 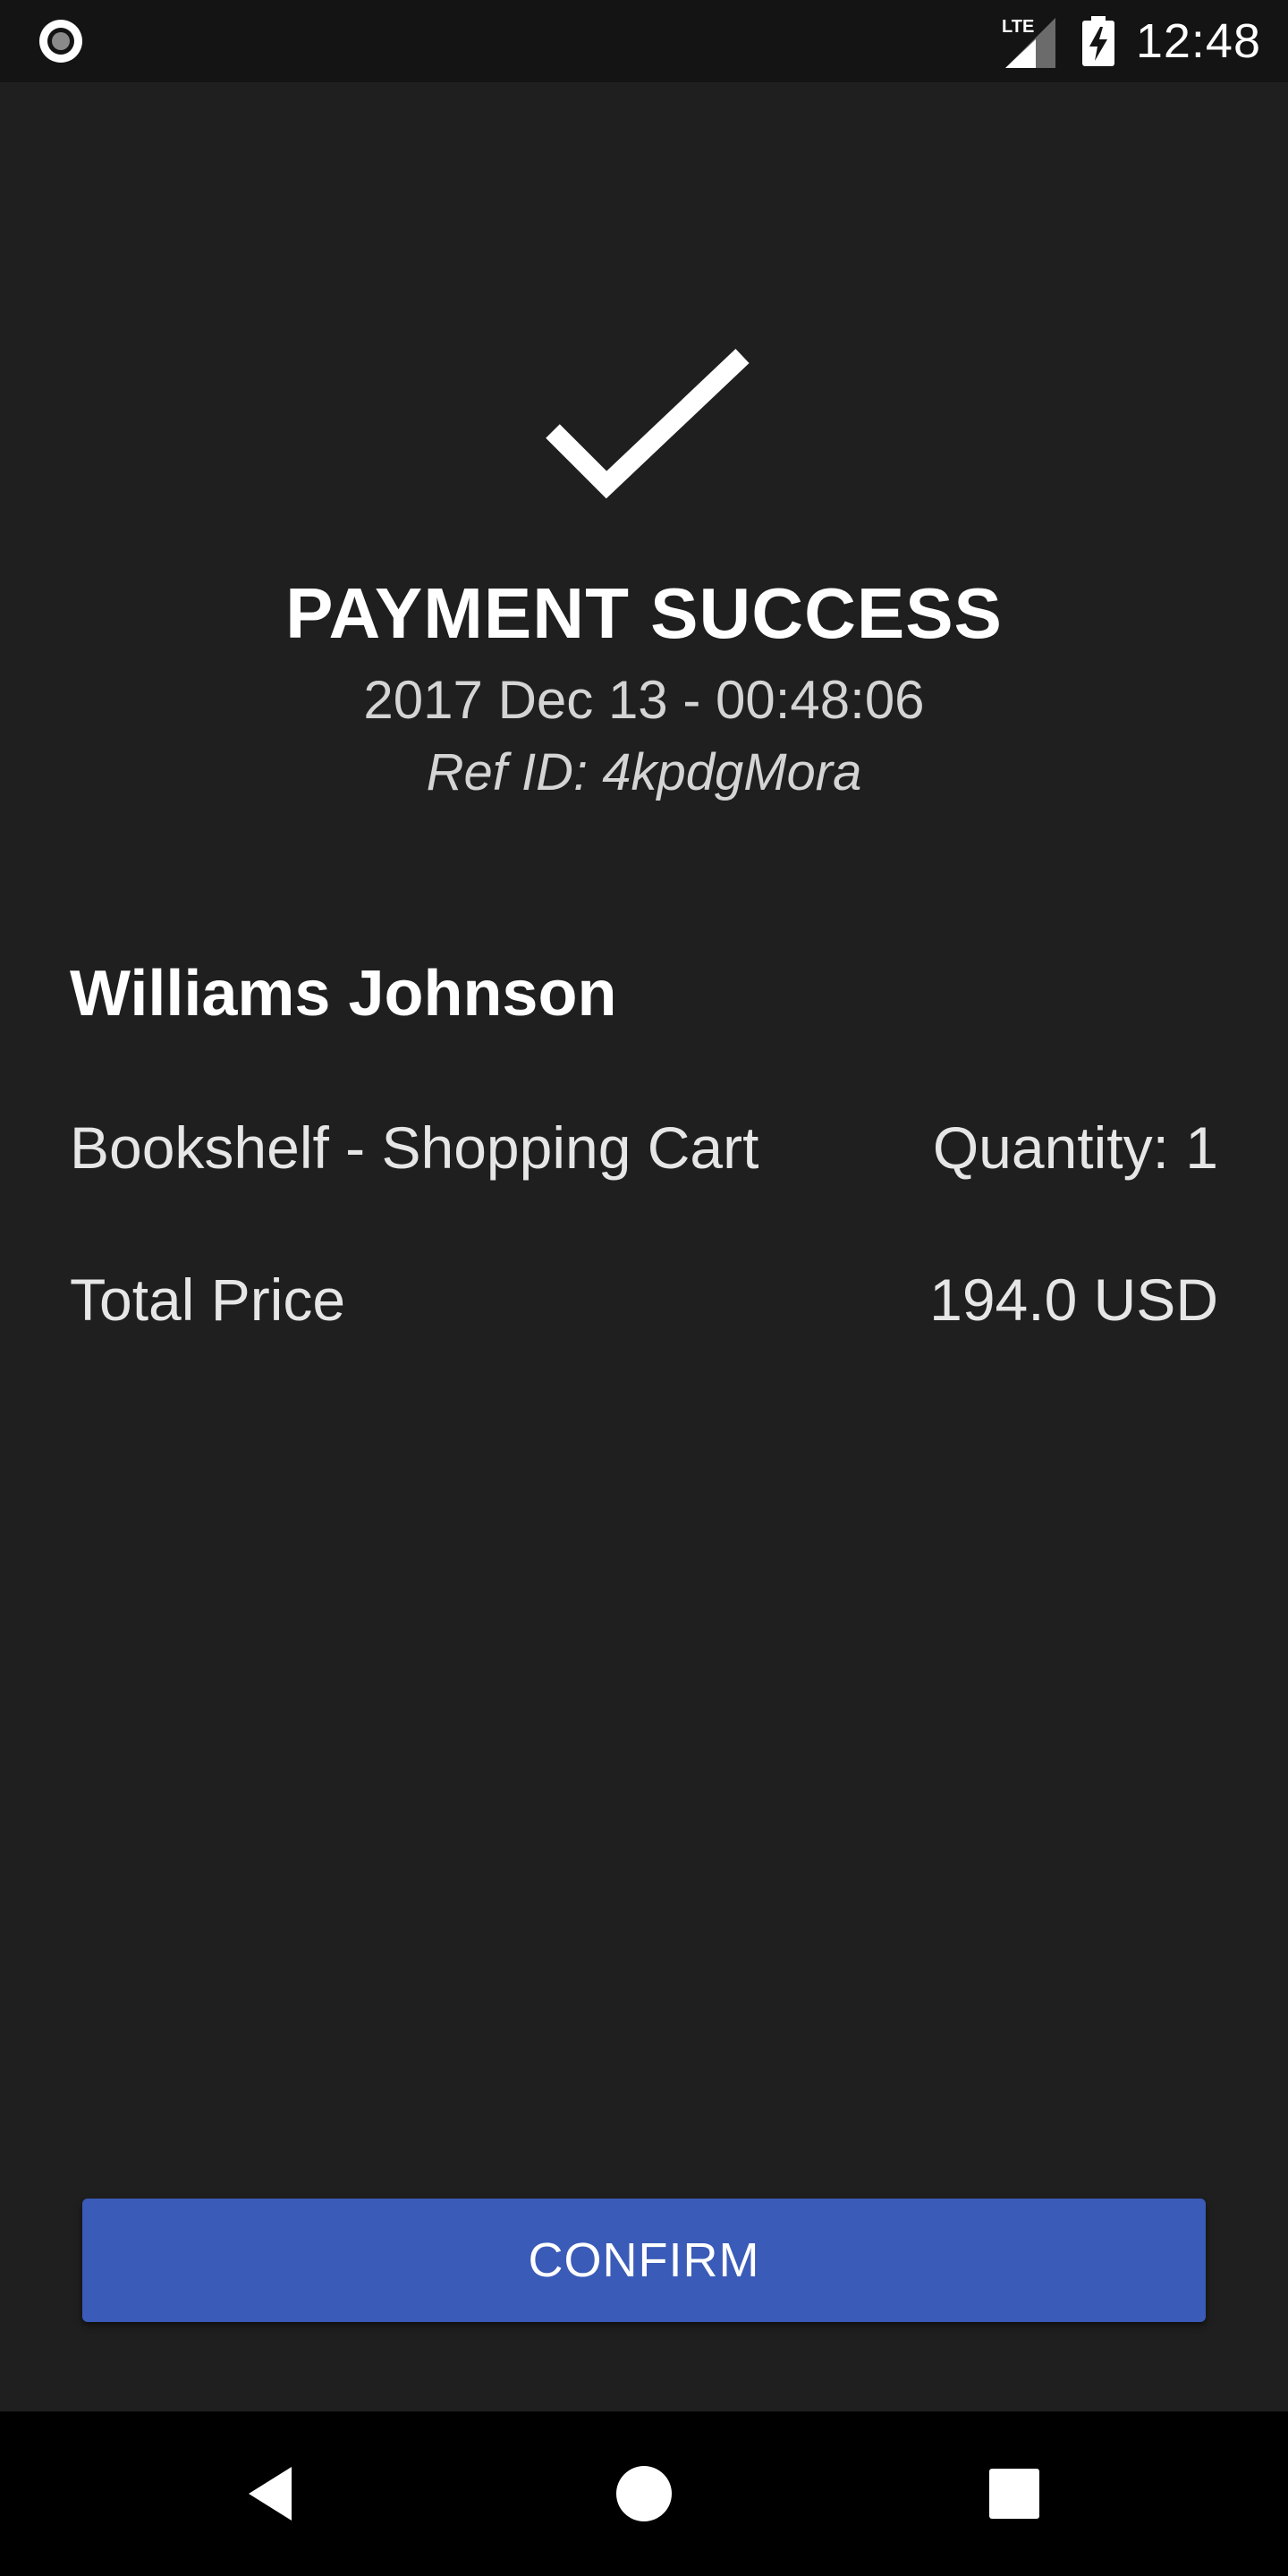 I want to click on status-bar: LTE 12:48, so click(x=644, y=41).